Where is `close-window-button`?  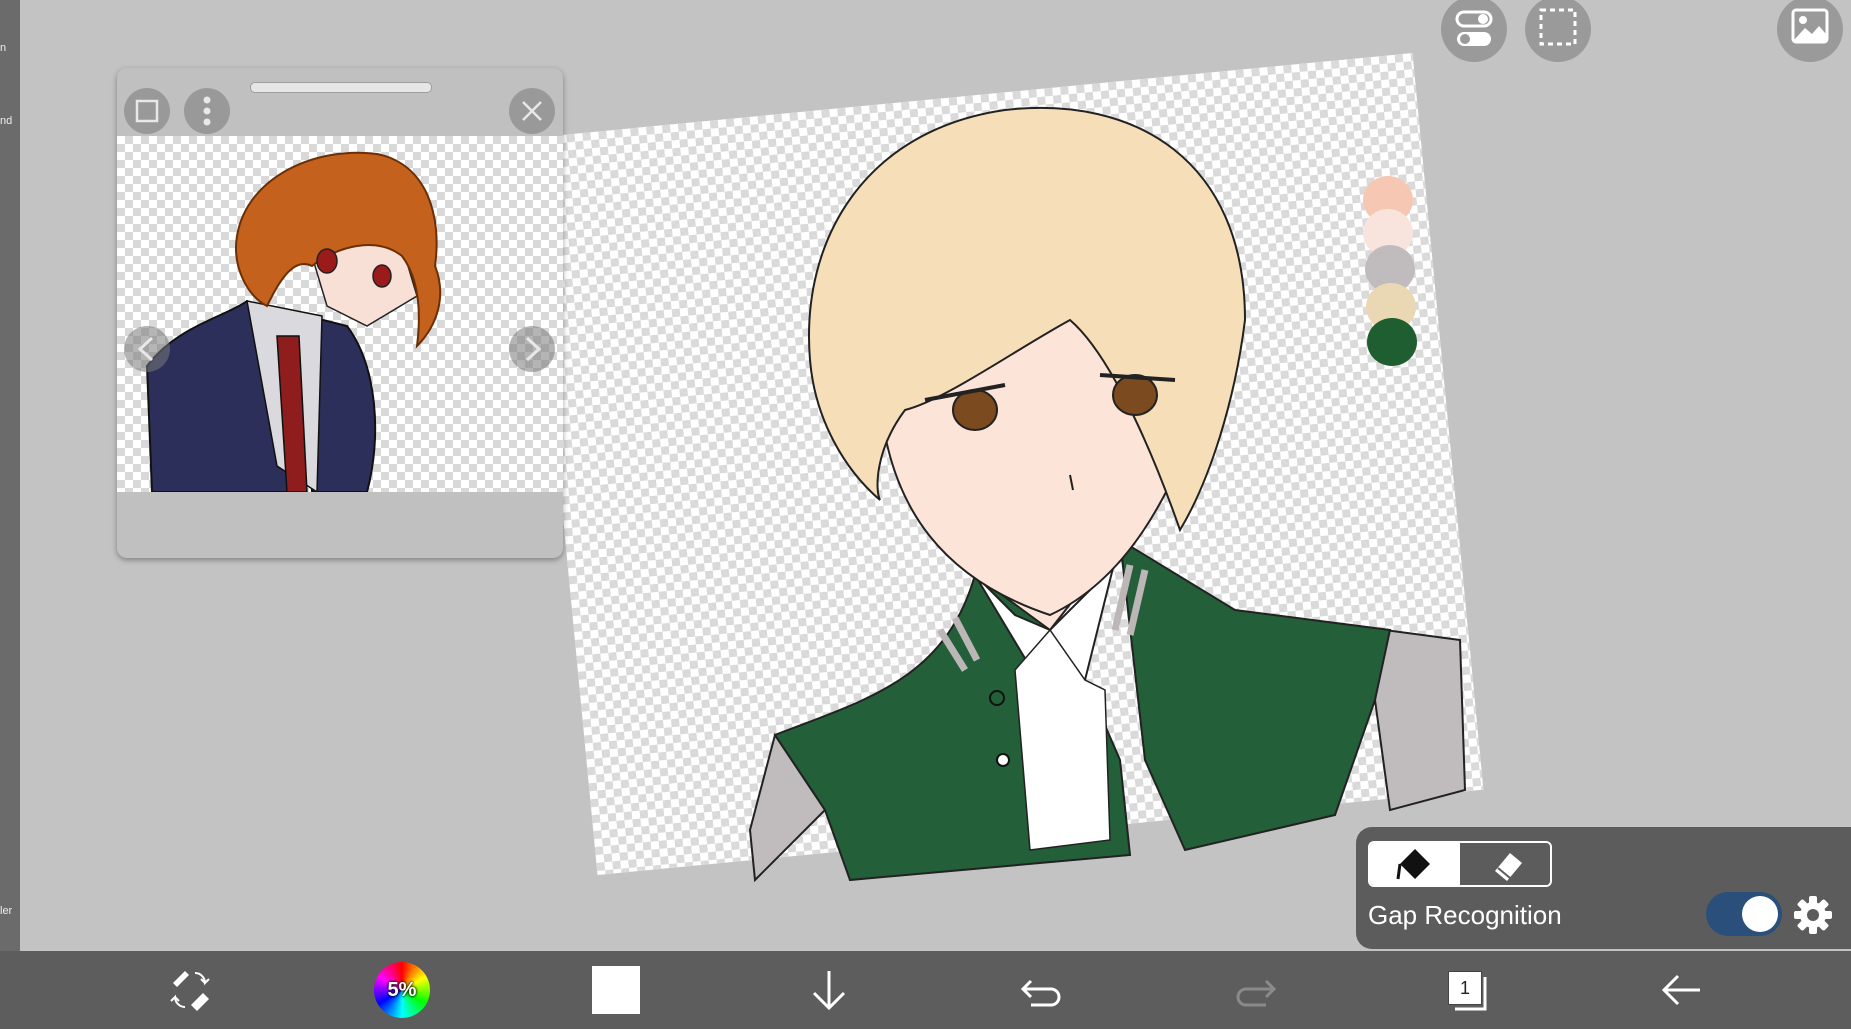
close-window-button is located at coordinates (532, 111).